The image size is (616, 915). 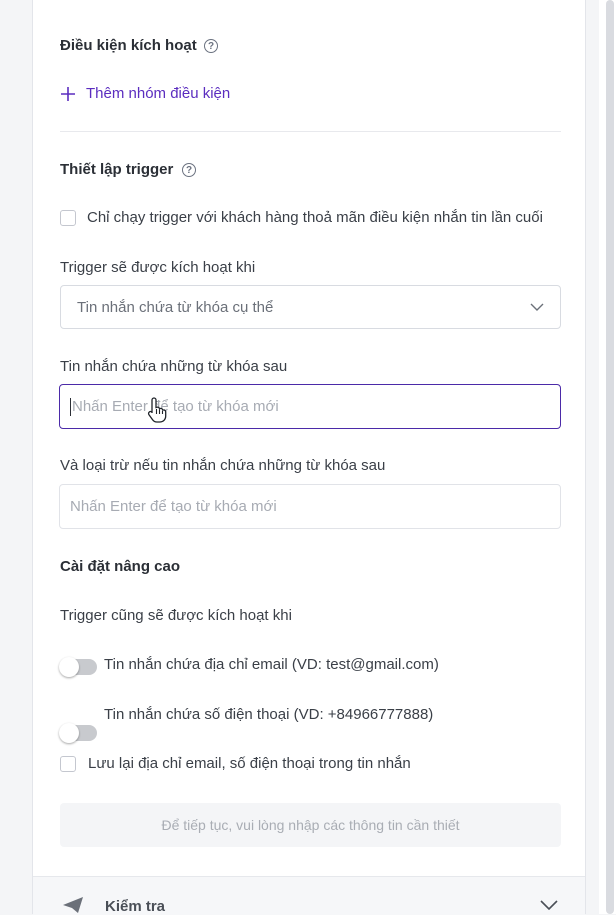 What do you see at coordinates (310, 506) in the screenshot?
I see `exclude-keywords-input: Nhấn Enter để tạo từ khóa mới` at bounding box center [310, 506].